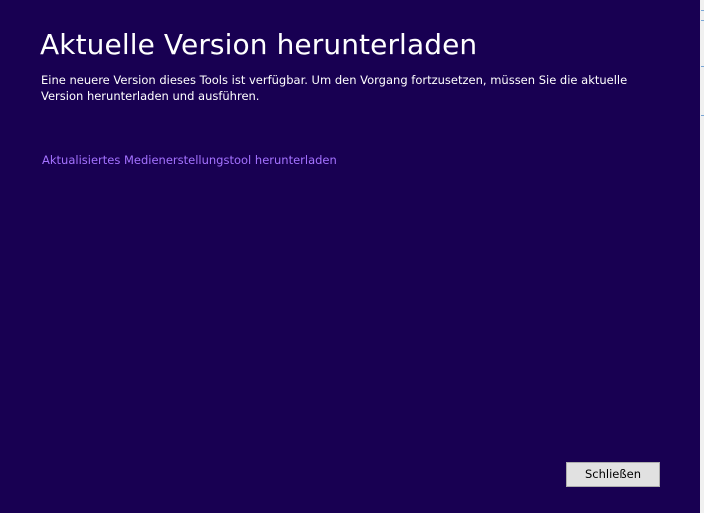 This screenshot has height=513, width=704. What do you see at coordinates (613, 474) in the screenshot?
I see `close-button: Schließen` at bounding box center [613, 474].